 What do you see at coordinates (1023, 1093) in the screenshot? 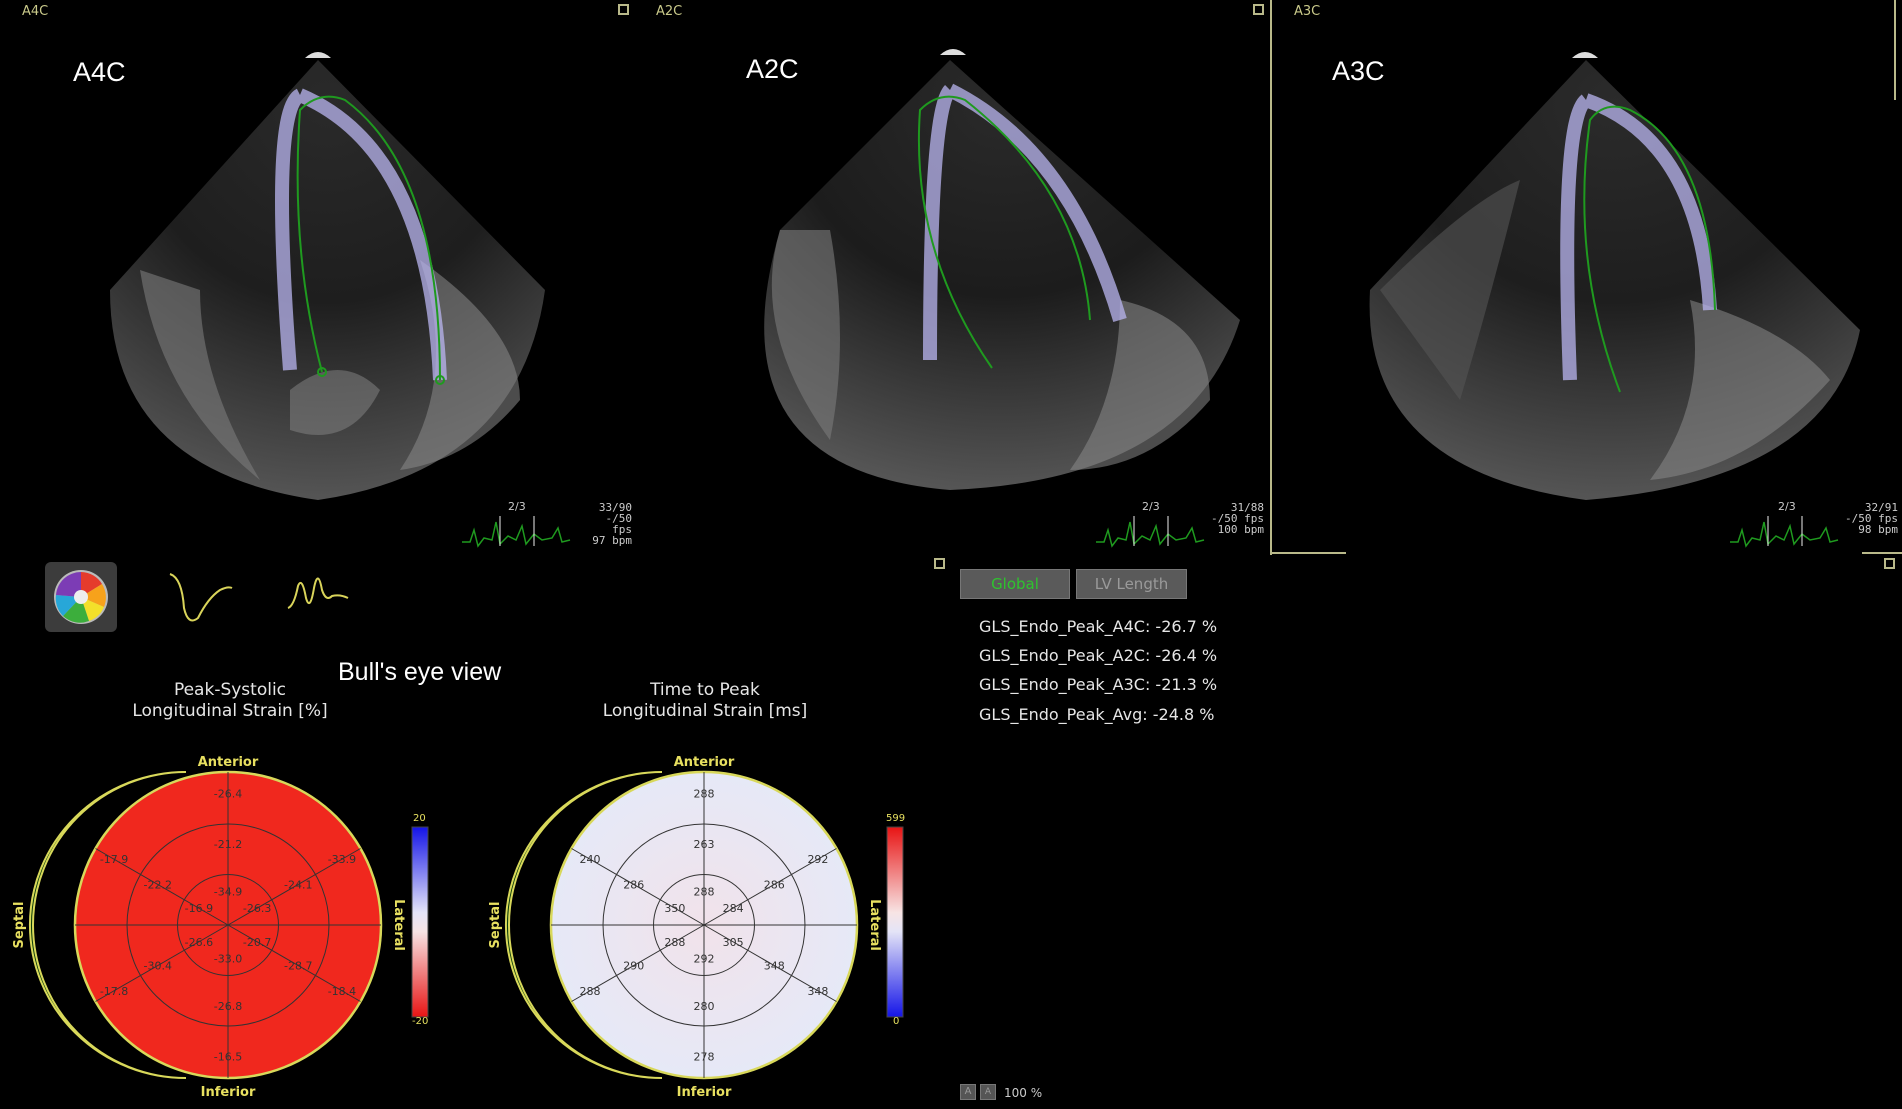
I see `zoom-level: 100 %` at bounding box center [1023, 1093].